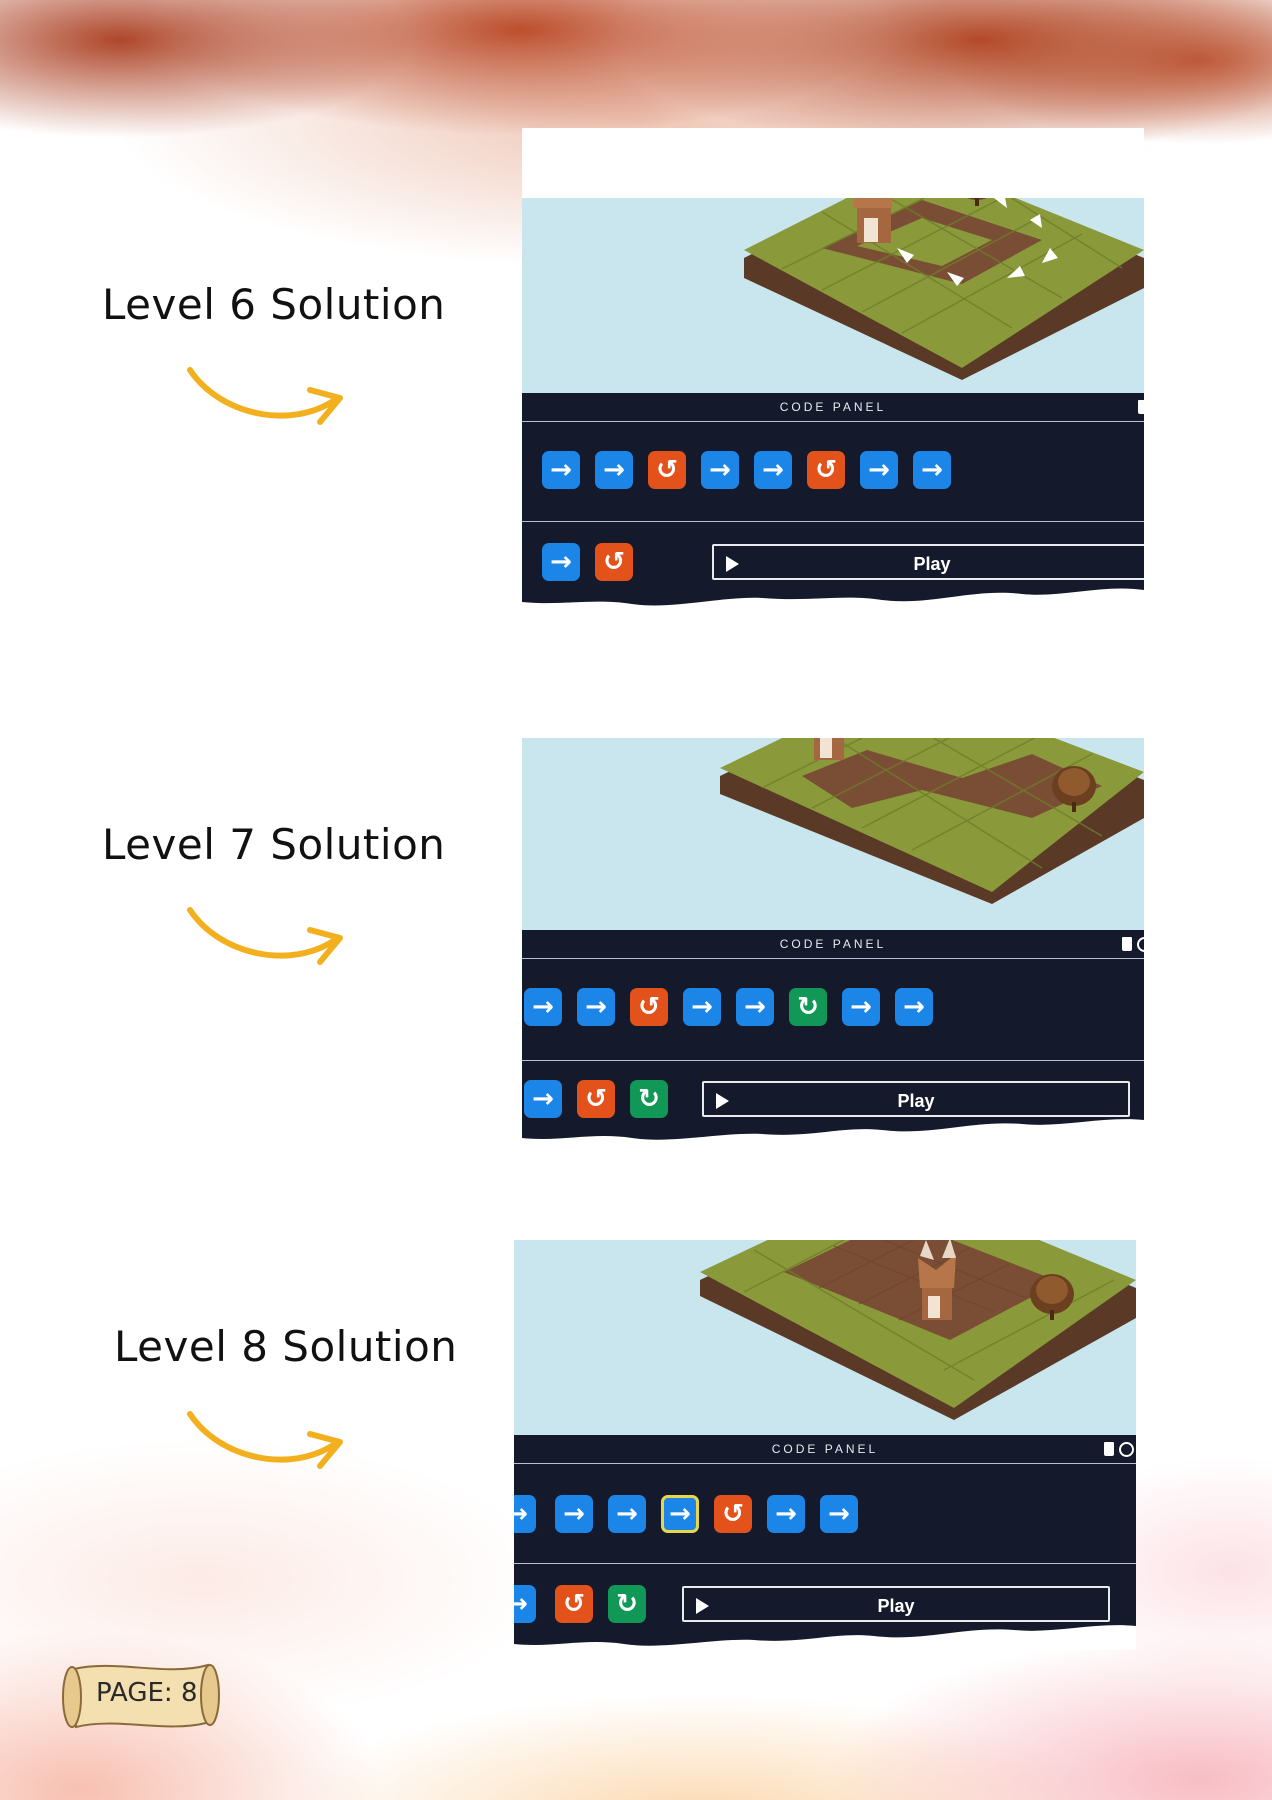 This screenshot has width=1272, height=1800. I want to click on play-button: Play, so click(928, 562).